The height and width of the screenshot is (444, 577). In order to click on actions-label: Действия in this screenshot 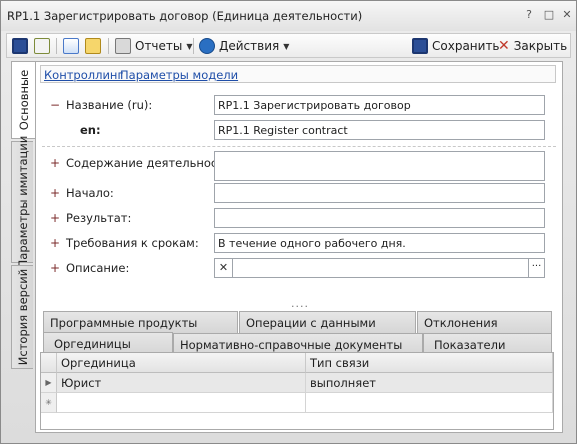, I will do `click(249, 46)`.